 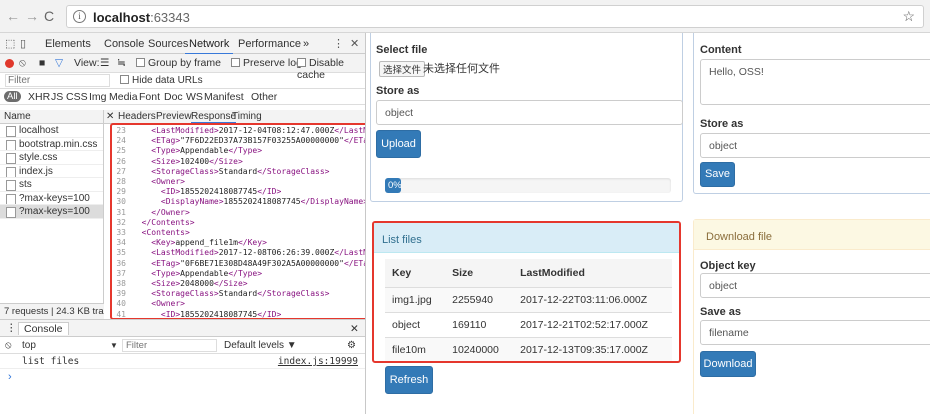 I want to click on upload-button: Upload, so click(x=398, y=144).